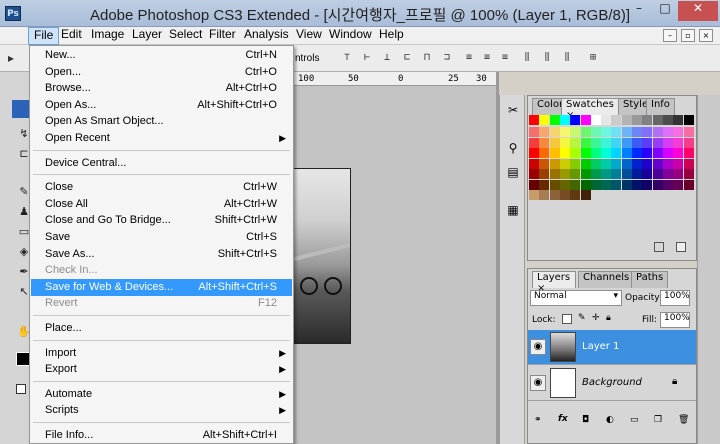 This screenshot has width=720, height=444. What do you see at coordinates (513, 150) in the screenshot?
I see `brushes-icon: ⚲` at bounding box center [513, 150].